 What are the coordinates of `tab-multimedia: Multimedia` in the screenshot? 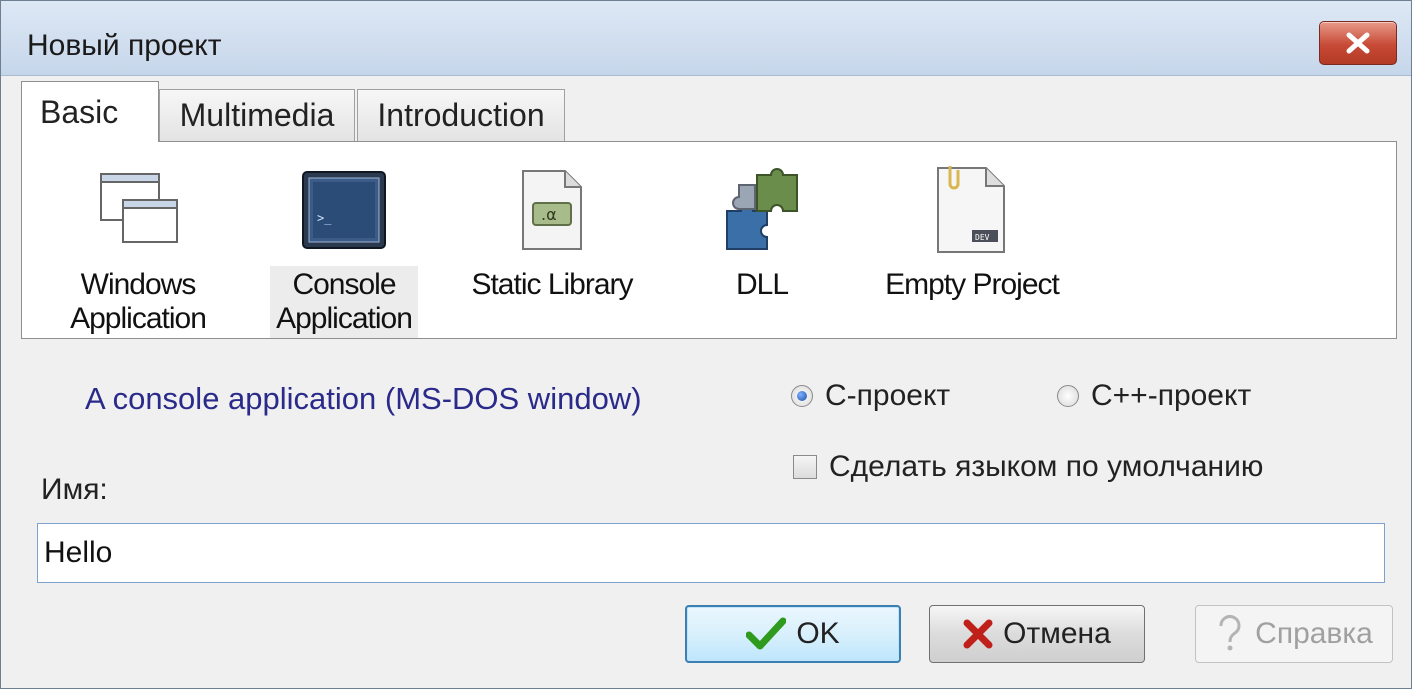 It's located at (257, 115).